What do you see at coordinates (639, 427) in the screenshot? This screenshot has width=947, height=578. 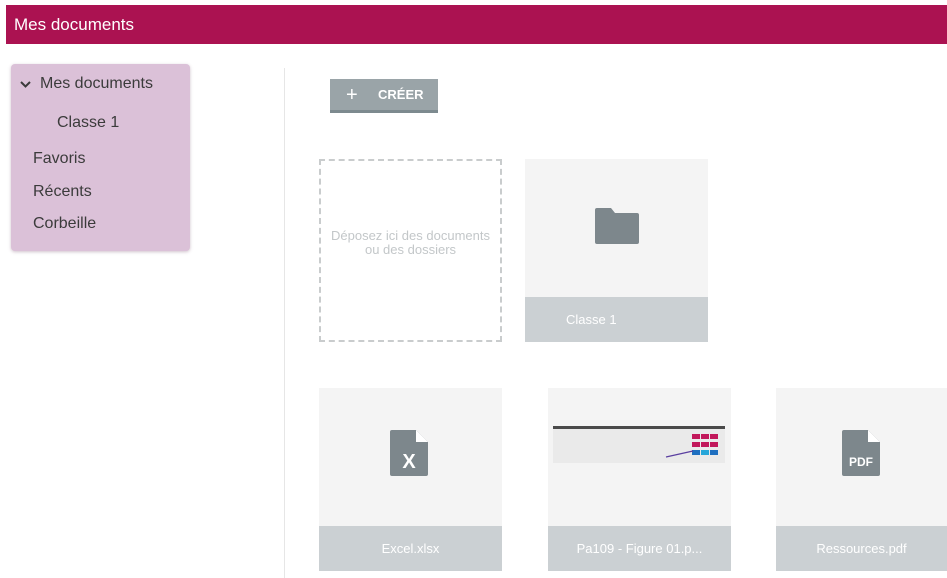 I see `thumbnail-toolbar` at bounding box center [639, 427].